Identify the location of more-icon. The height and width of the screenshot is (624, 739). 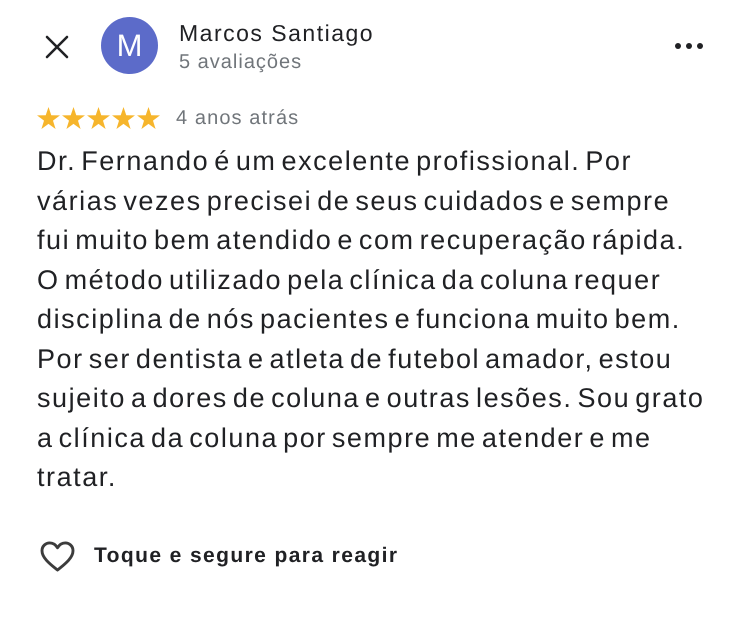
(689, 46).